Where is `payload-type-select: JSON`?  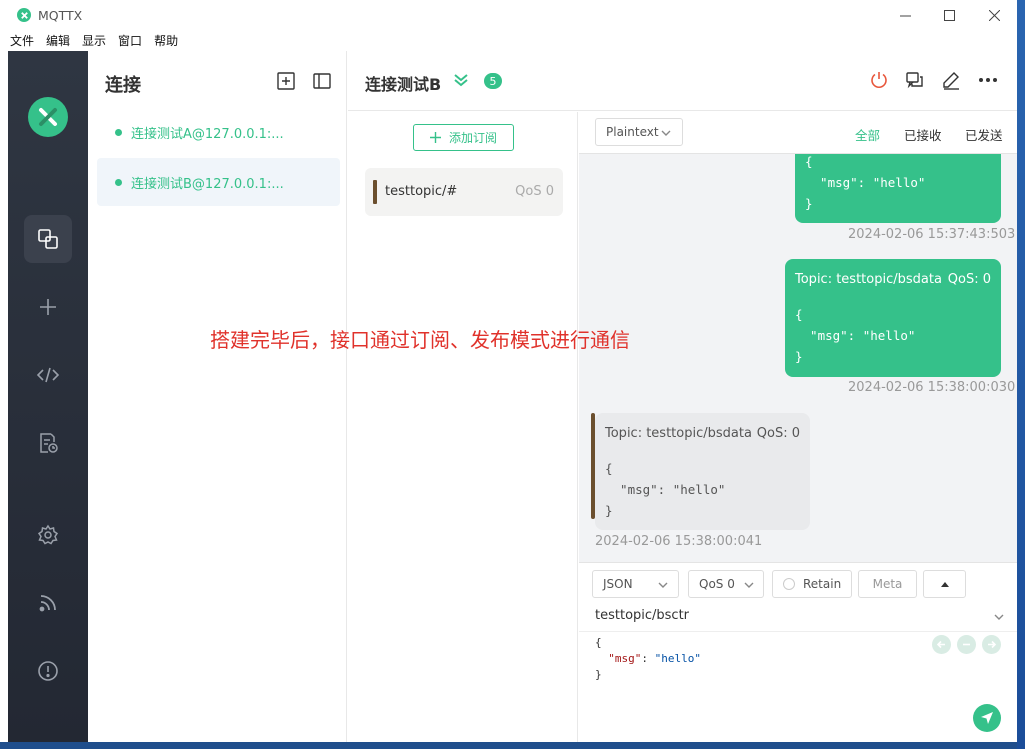 payload-type-select: JSON is located at coordinates (635, 584).